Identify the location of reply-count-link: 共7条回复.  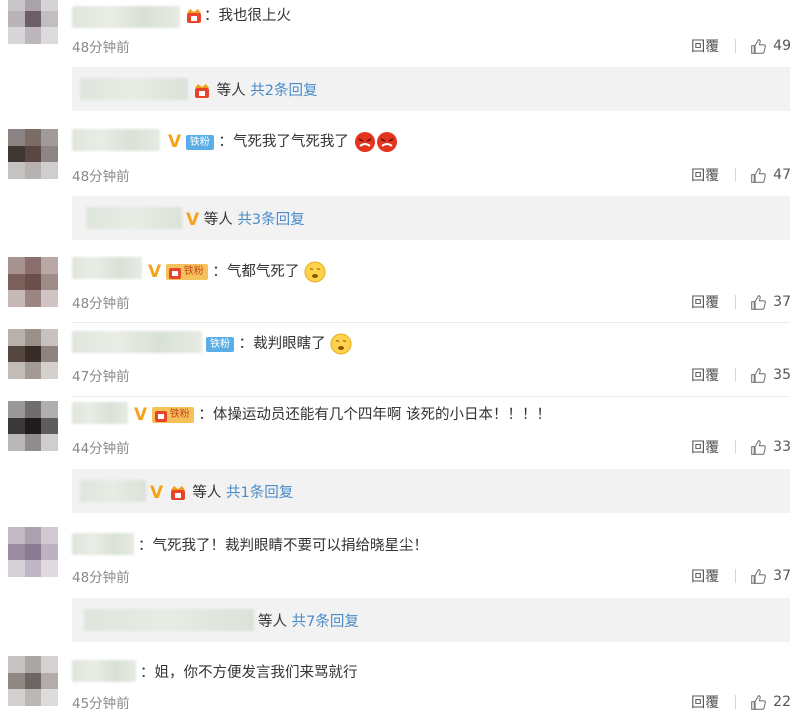
(325, 622).